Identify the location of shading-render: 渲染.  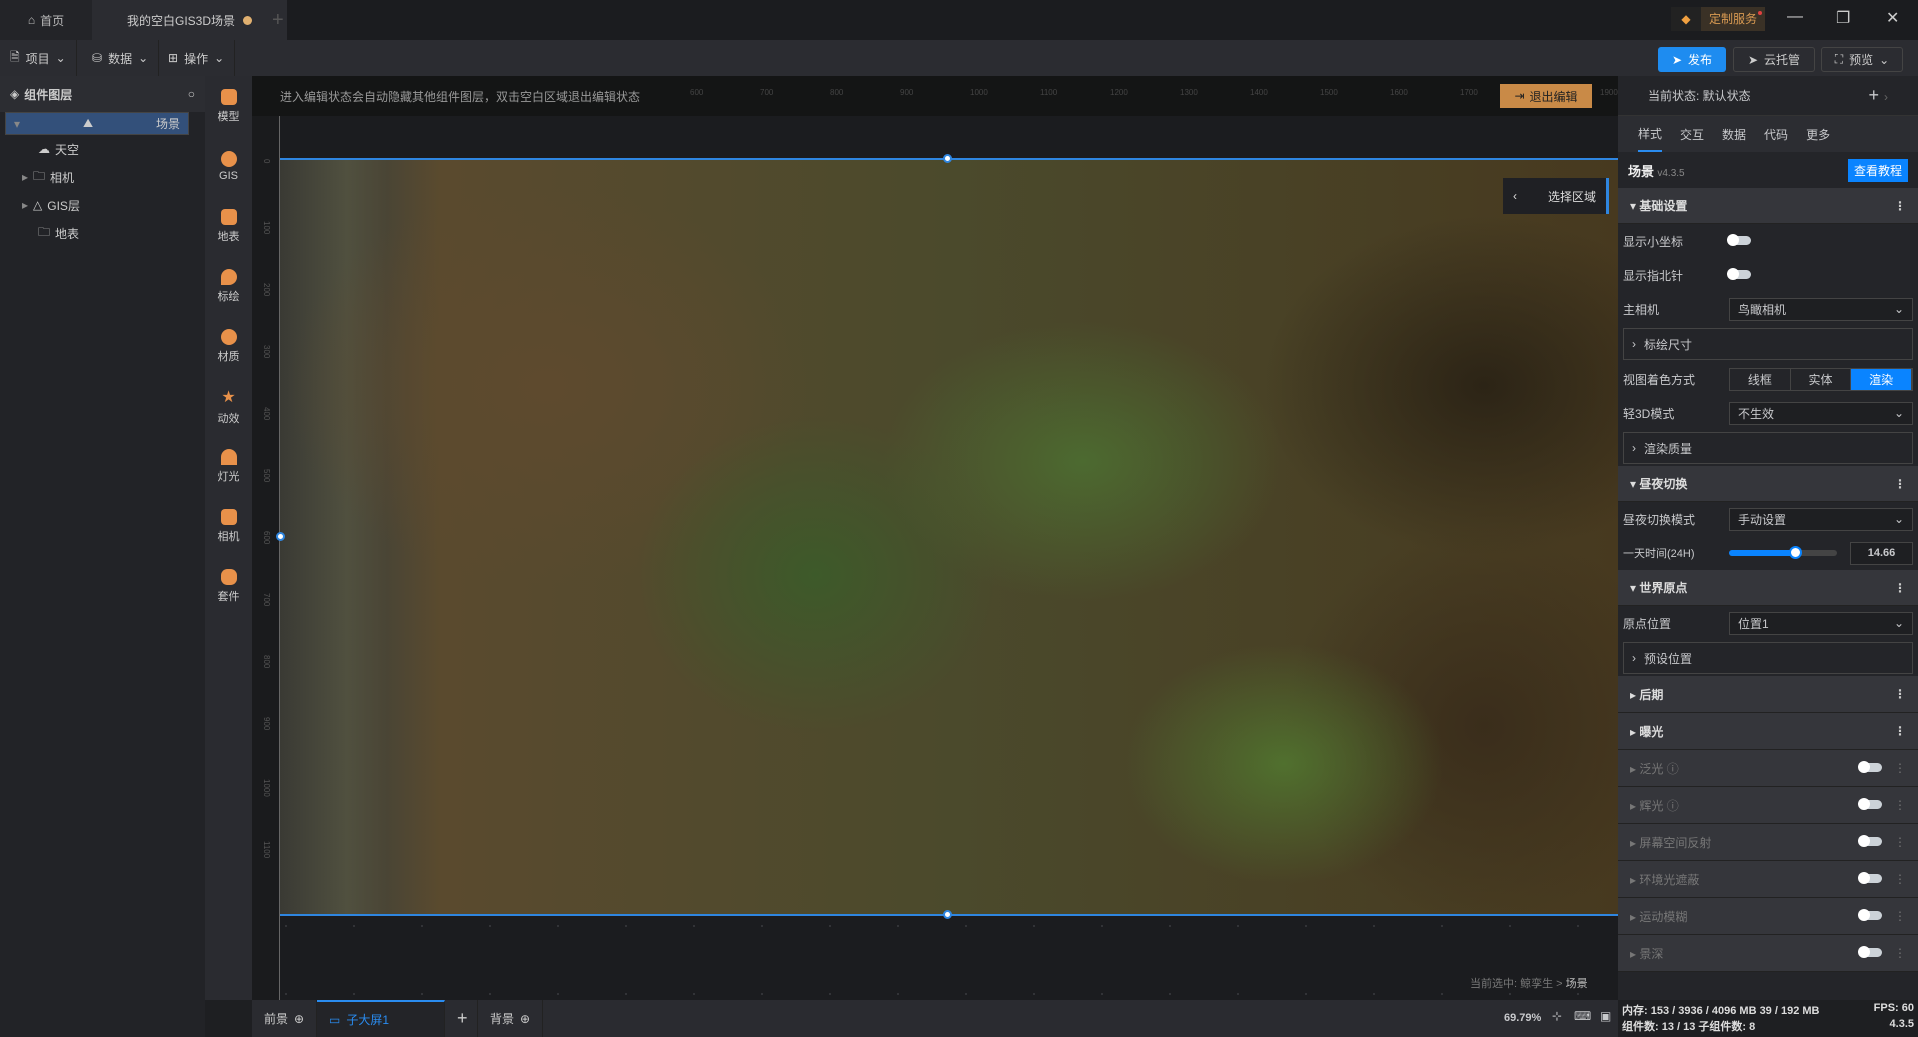
(1882, 379).